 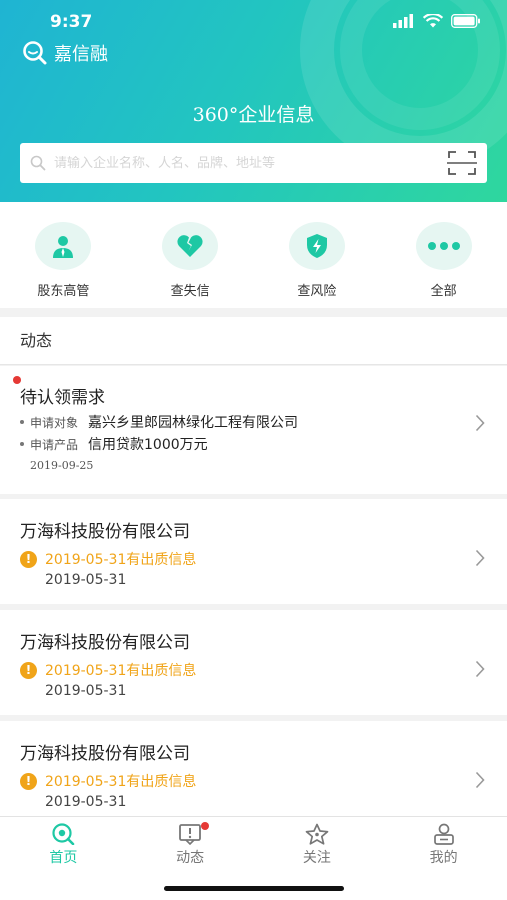 I want to click on quick-item-all: 全部, so click(x=443, y=255).